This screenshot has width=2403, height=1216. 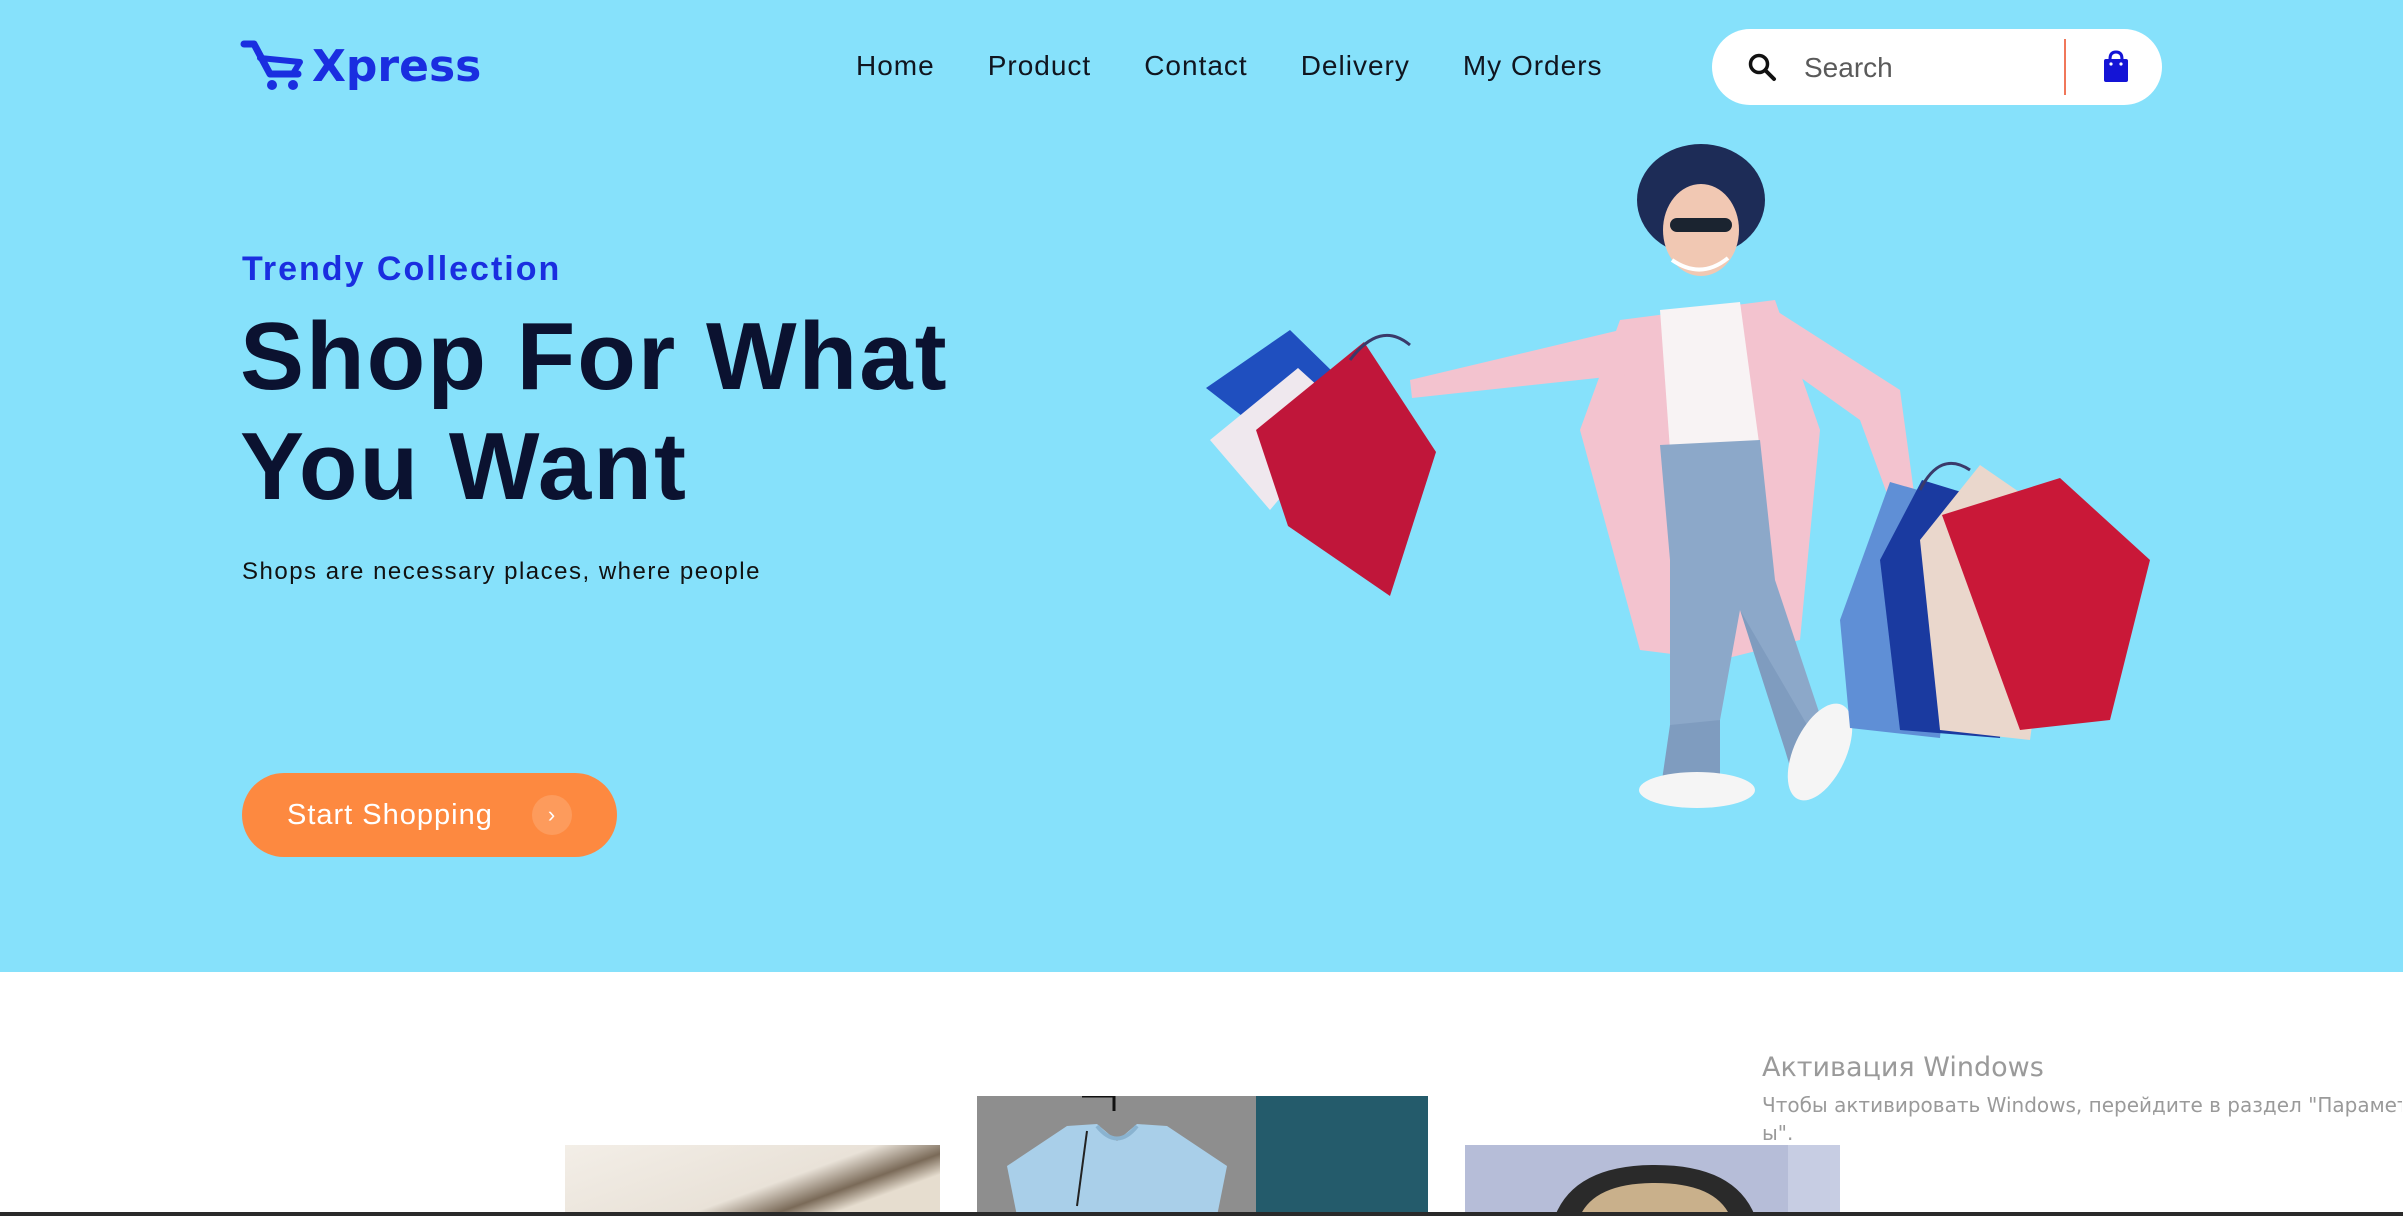 I want to click on product-card-2-side-panel, so click(x=1342, y=1156).